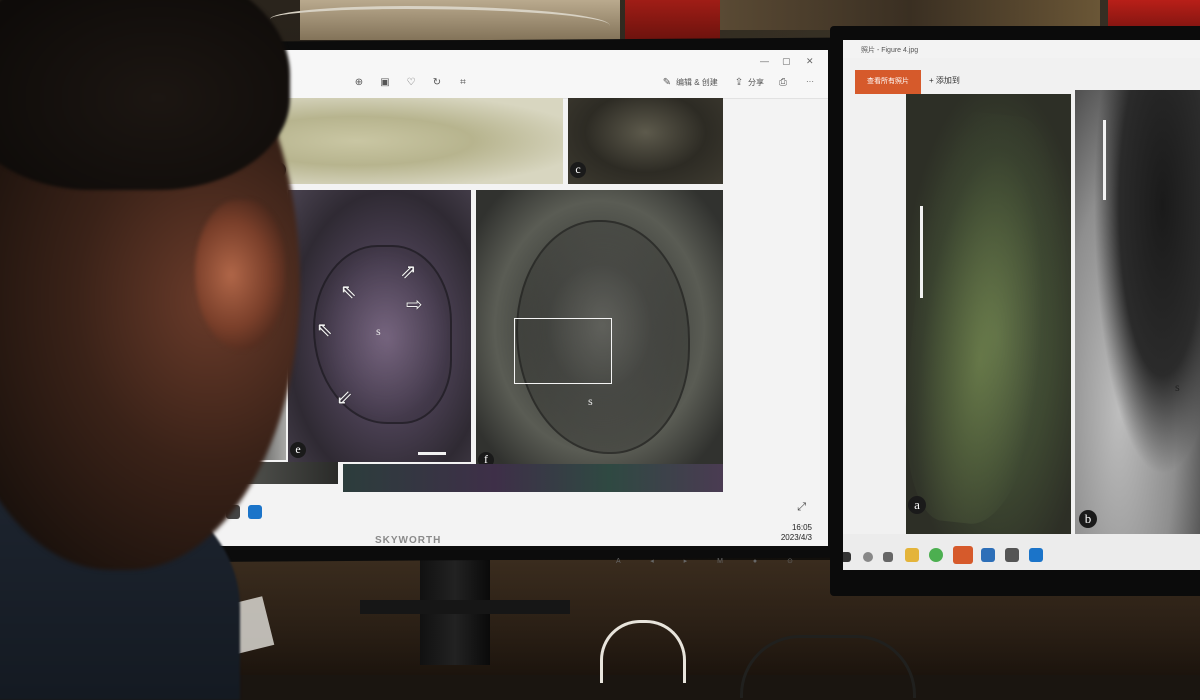  Describe the element at coordinates (359, 83) in the screenshot. I see `zoom-in-icon: ⊕` at that location.